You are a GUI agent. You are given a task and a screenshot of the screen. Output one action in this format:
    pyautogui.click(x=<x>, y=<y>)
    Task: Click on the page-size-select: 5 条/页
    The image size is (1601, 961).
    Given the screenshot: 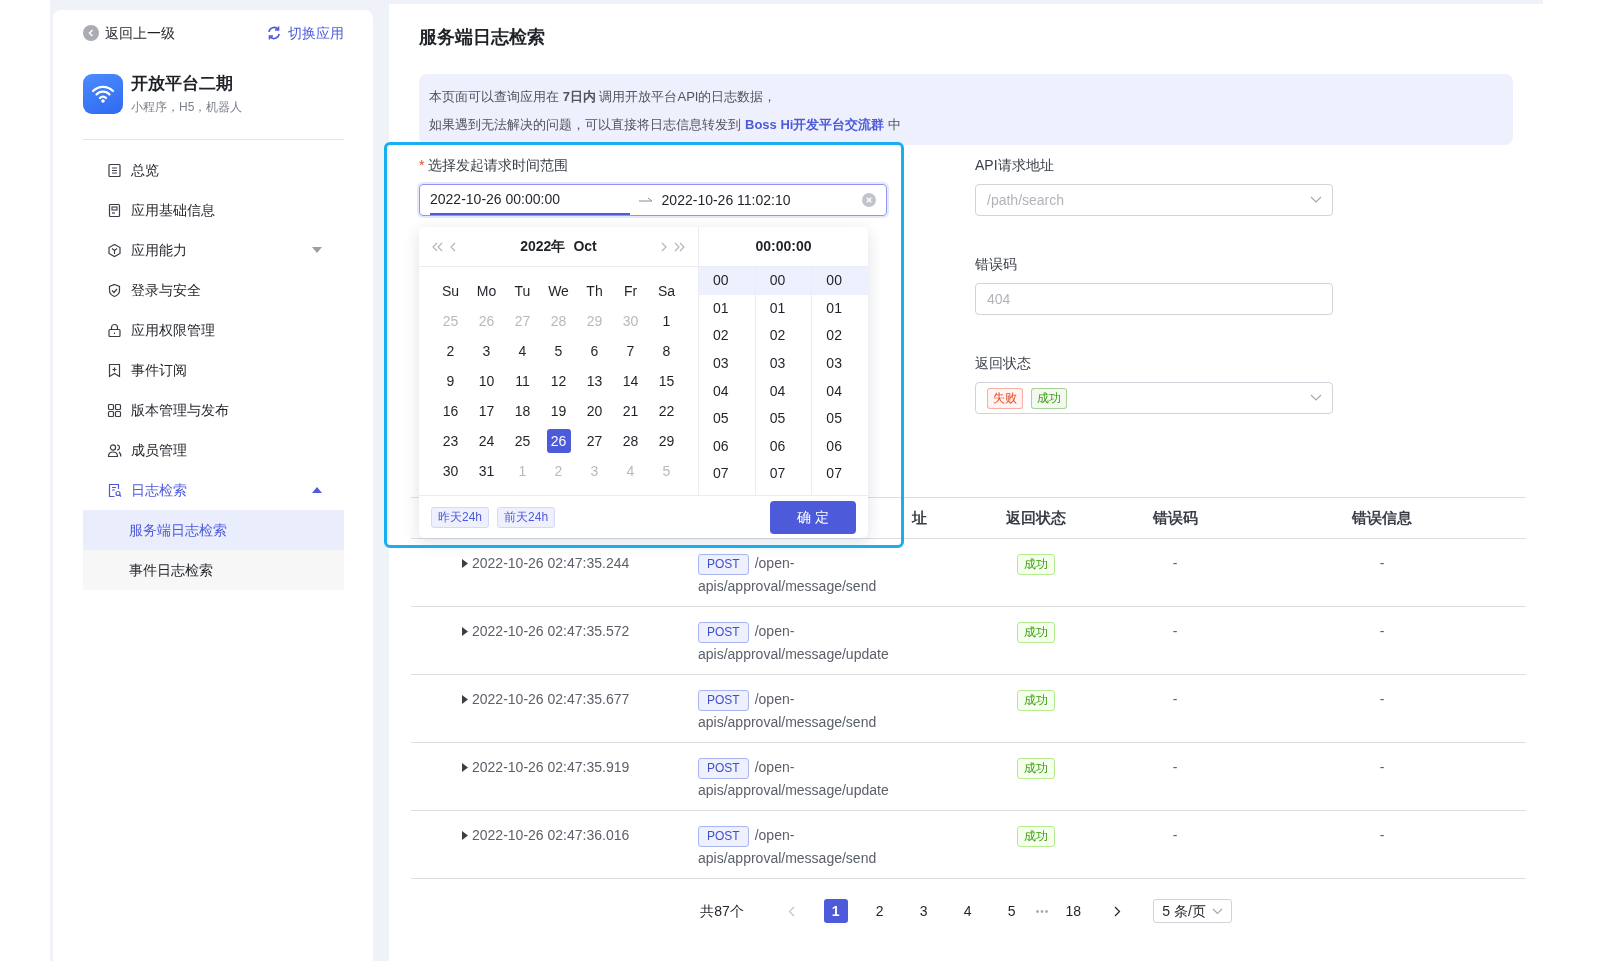 What is the action you would take?
    pyautogui.click(x=1192, y=911)
    